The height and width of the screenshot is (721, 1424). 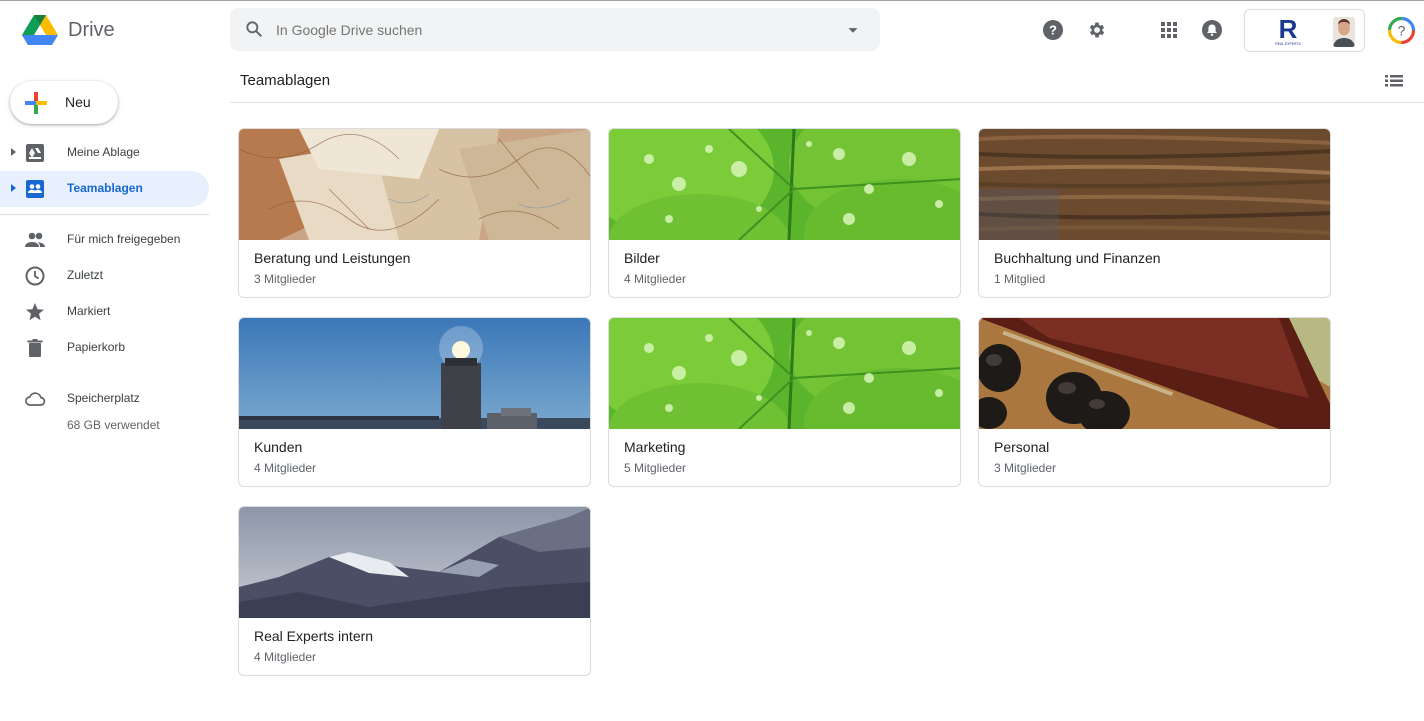 I want to click on card-title: Kunden, so click(x=278, y=447).